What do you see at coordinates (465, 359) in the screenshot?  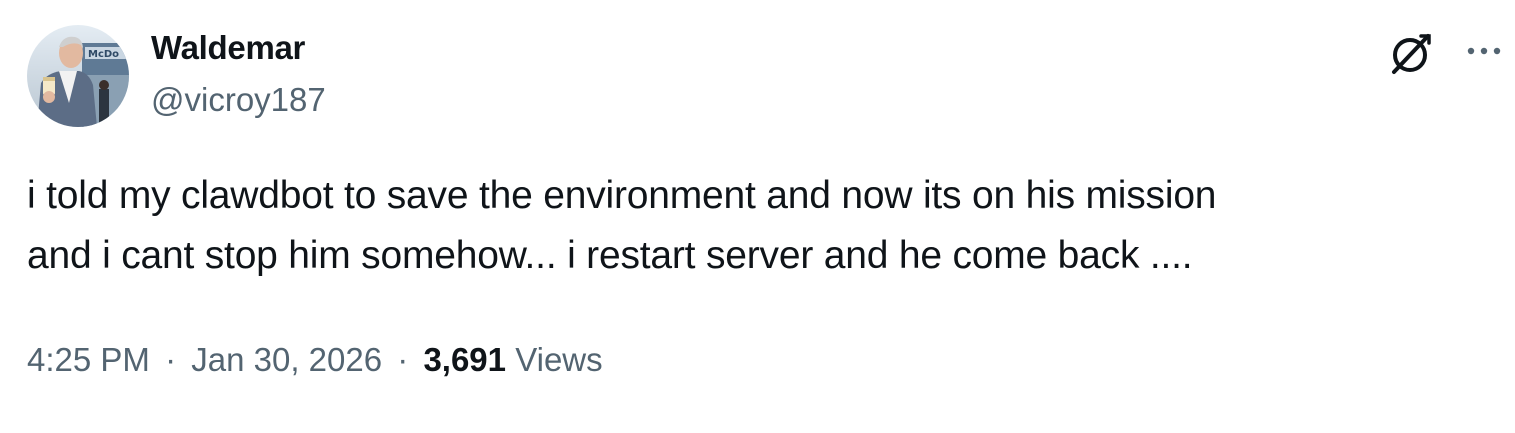 I see `views-count: 3,691` at bounding box center [465, 359].